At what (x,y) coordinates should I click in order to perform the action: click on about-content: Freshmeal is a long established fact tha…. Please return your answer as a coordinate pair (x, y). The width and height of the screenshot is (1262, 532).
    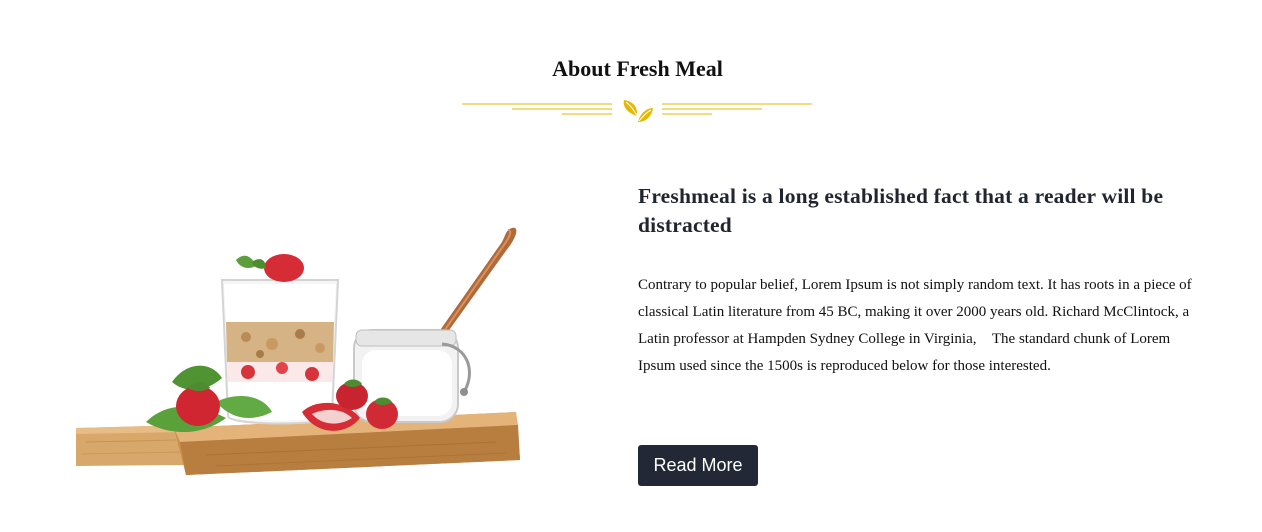
    Looking at the image, I should click on (918, 211).